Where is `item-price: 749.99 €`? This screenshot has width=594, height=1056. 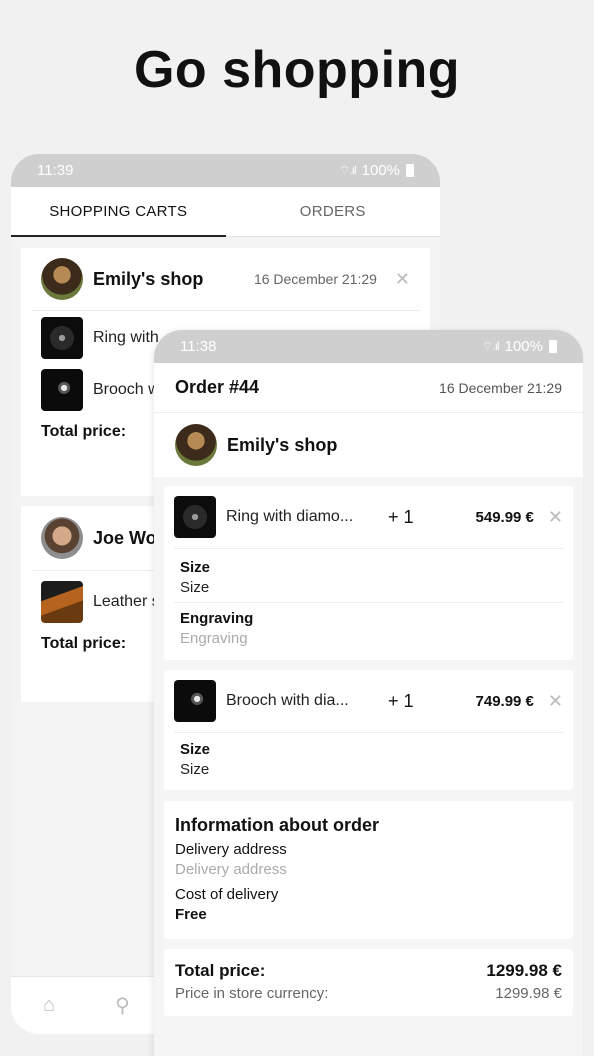 item-price: 749.99 € is located at coordinates (504, 701).